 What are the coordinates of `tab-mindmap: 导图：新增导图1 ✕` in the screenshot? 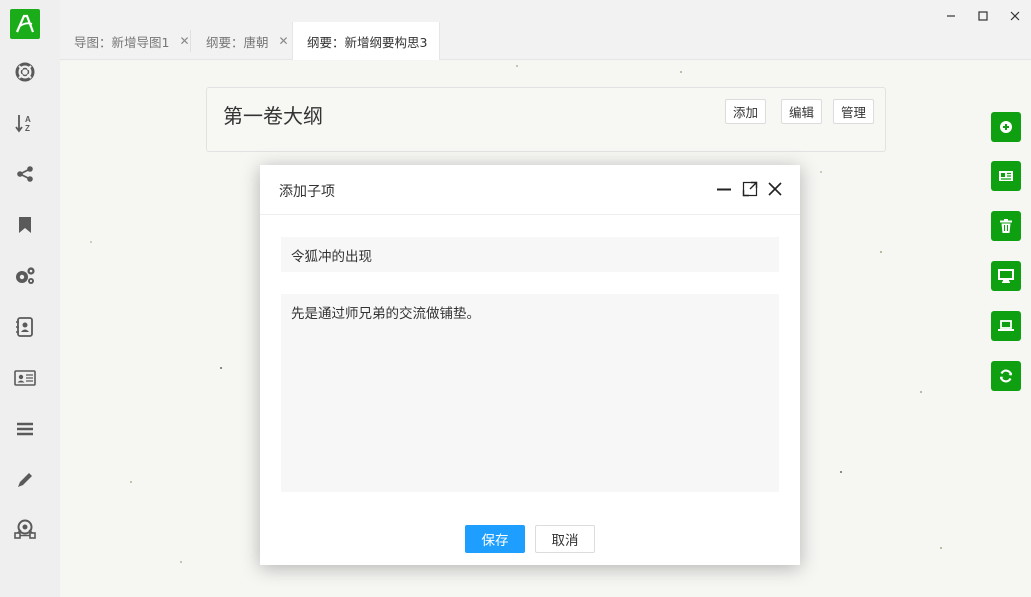 It's located at (131, 41).